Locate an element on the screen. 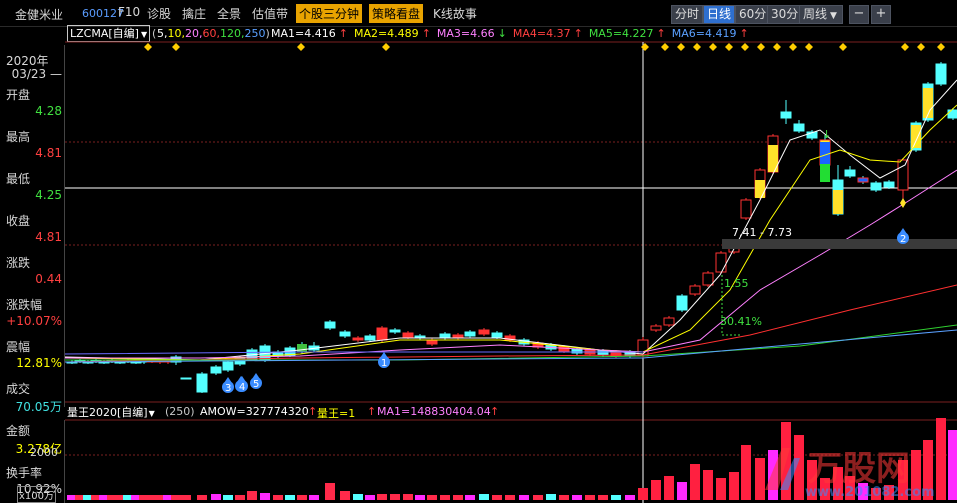 The height and width of the screenshot is (503, 957). signal-label: 2 is located at coordinates (903, 239).